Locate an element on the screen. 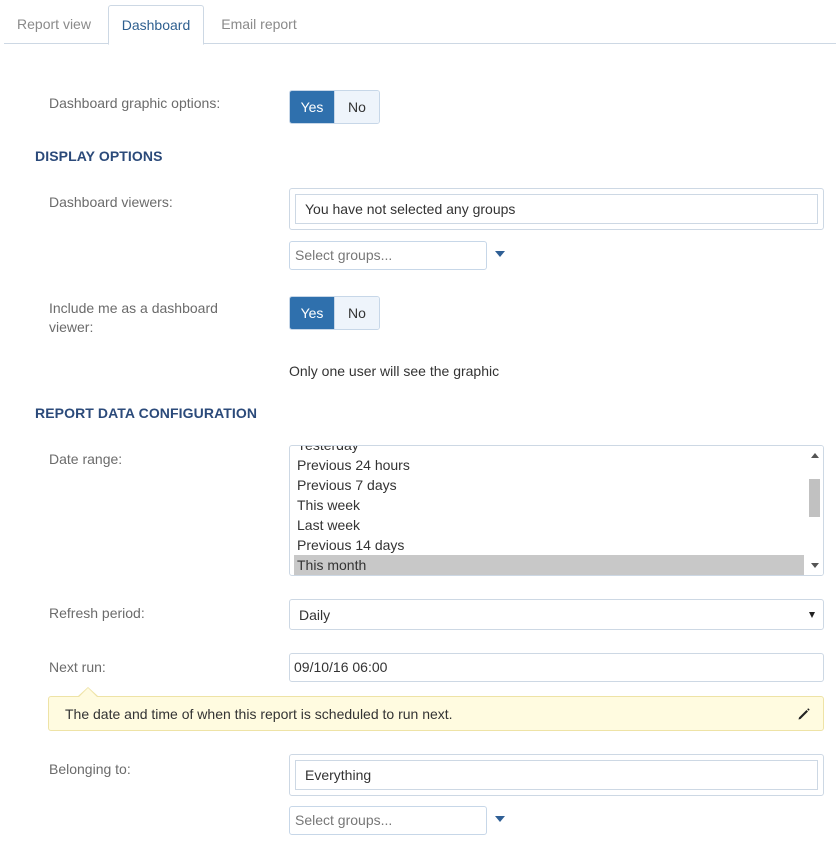 The width and height of the screenshot is (836, 850). date-range-option: This week is located at coordinates (549, 505).